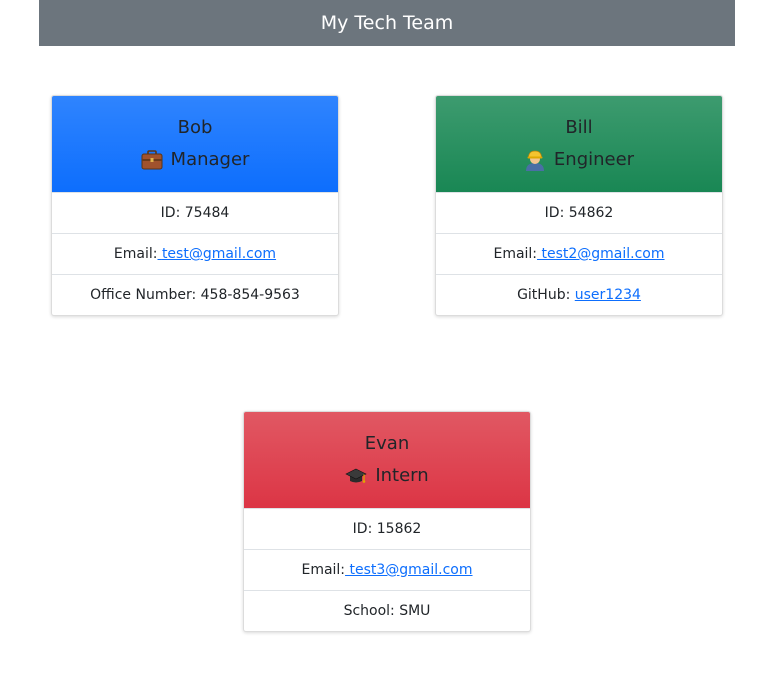  What do you see at coordinates (207, 213) in the screenshot?
I see `employee-id: 75484` at bounding box center [207, 213].